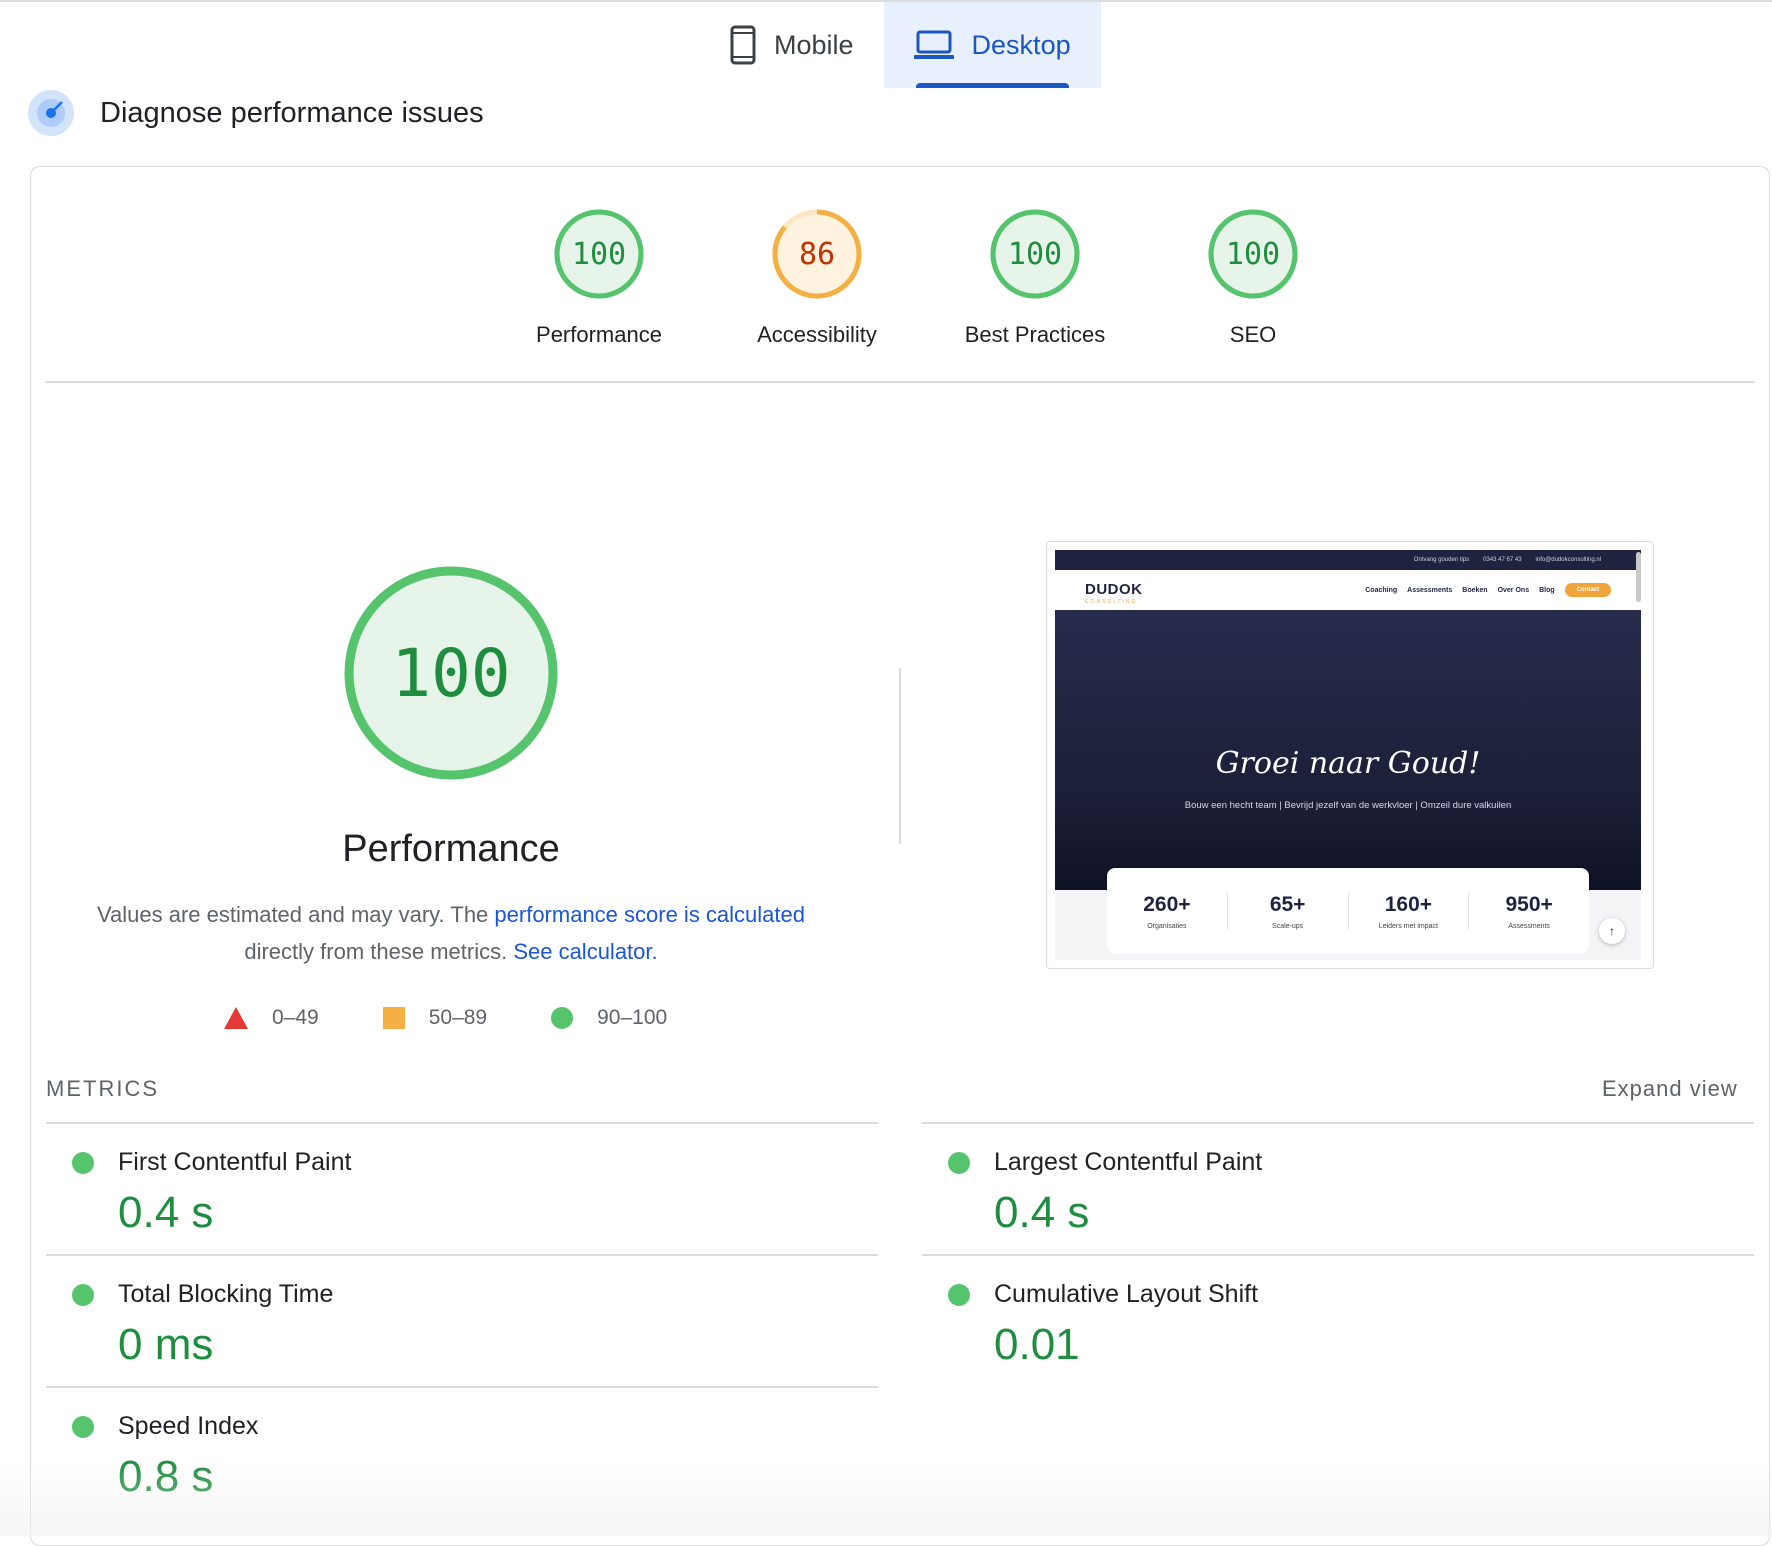 The height and width of the screenshot is (1546, 1772). Describe the element at coordinates (1638, 577) in the screenshot. I see `site-scrollbar` at that location.